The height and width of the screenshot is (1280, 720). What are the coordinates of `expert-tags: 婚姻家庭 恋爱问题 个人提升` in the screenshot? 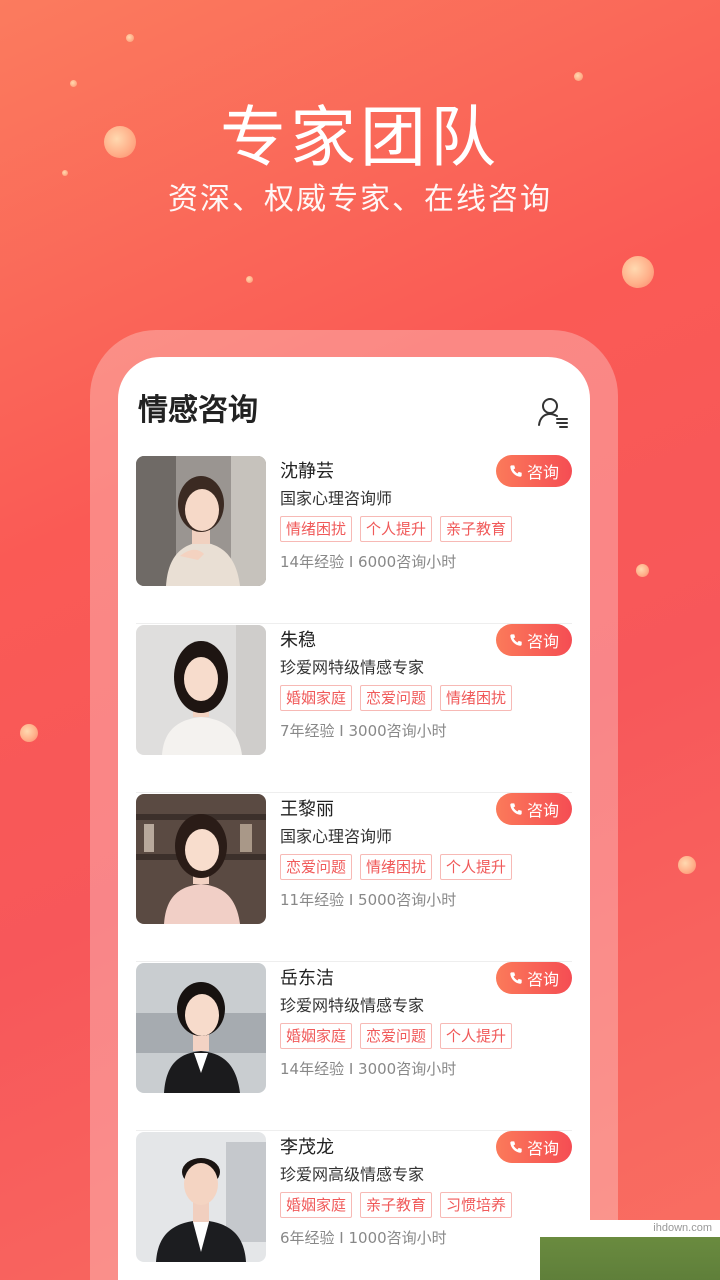 It's located at (396, 1036).